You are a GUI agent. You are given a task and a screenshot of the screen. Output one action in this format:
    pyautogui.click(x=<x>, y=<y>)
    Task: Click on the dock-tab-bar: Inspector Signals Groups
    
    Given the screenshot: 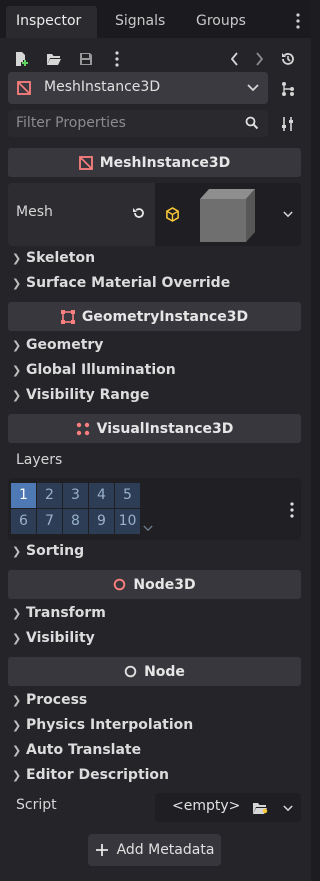 What is the action you would take?
    pyautogui.click(x=155, y=19)
    